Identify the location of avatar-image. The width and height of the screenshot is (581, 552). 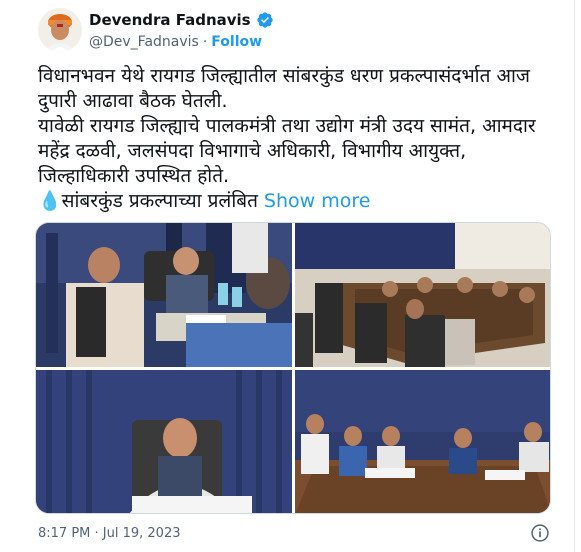
(60, 30).